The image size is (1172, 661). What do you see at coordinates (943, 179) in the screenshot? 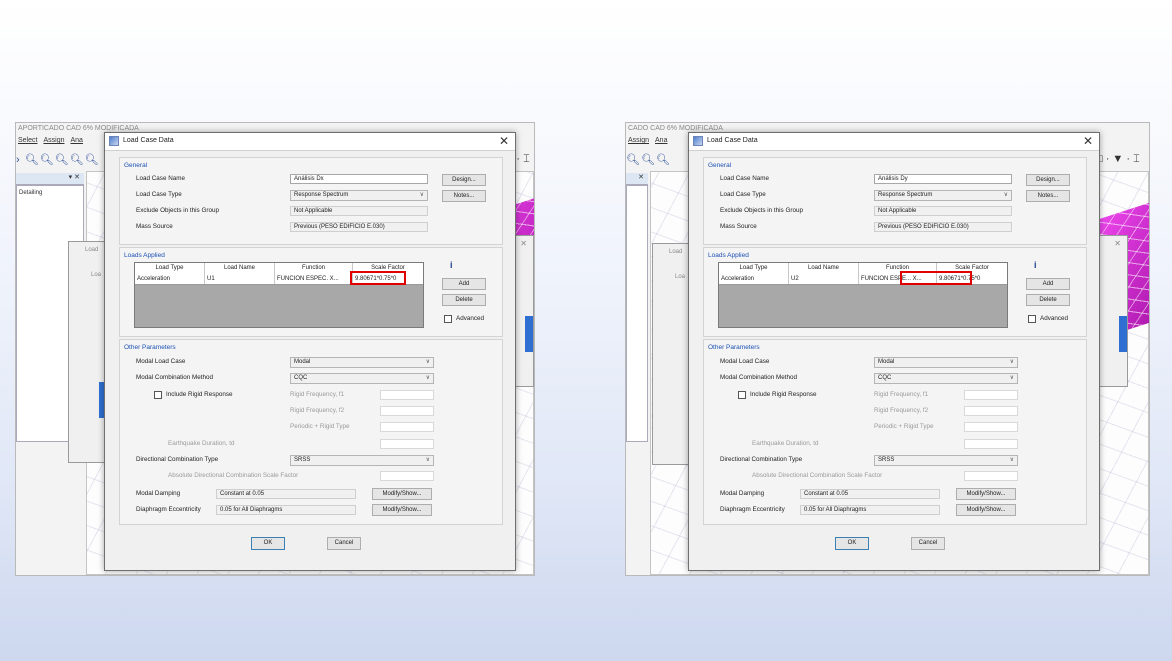
I see `load-case-name-input: Análisis Dy` at bounding box center [943, 179].